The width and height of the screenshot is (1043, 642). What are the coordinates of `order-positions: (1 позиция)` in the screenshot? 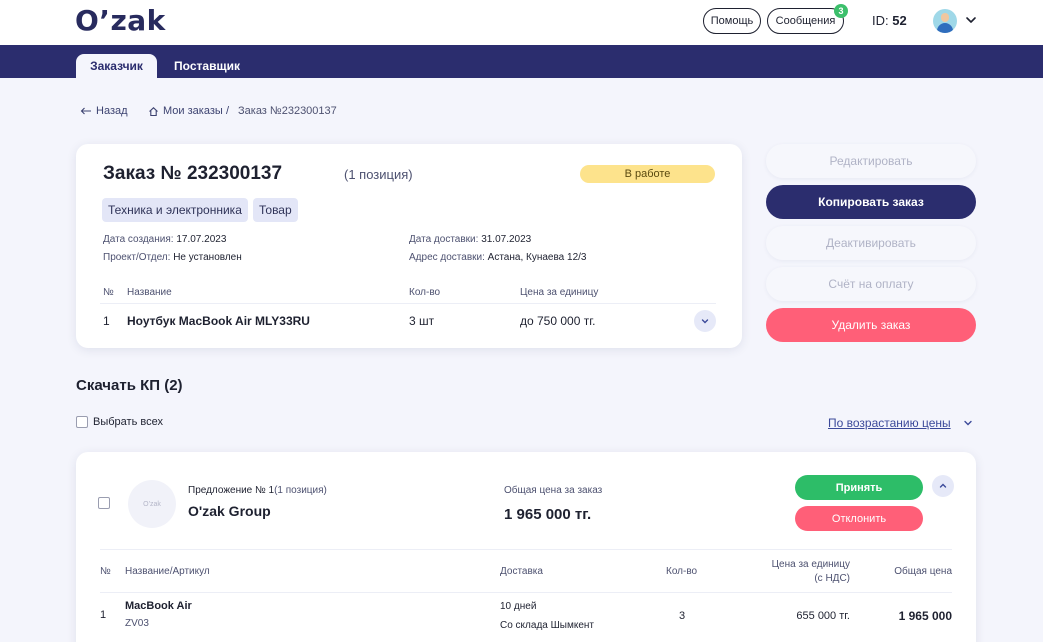 It's located at (378, 174).